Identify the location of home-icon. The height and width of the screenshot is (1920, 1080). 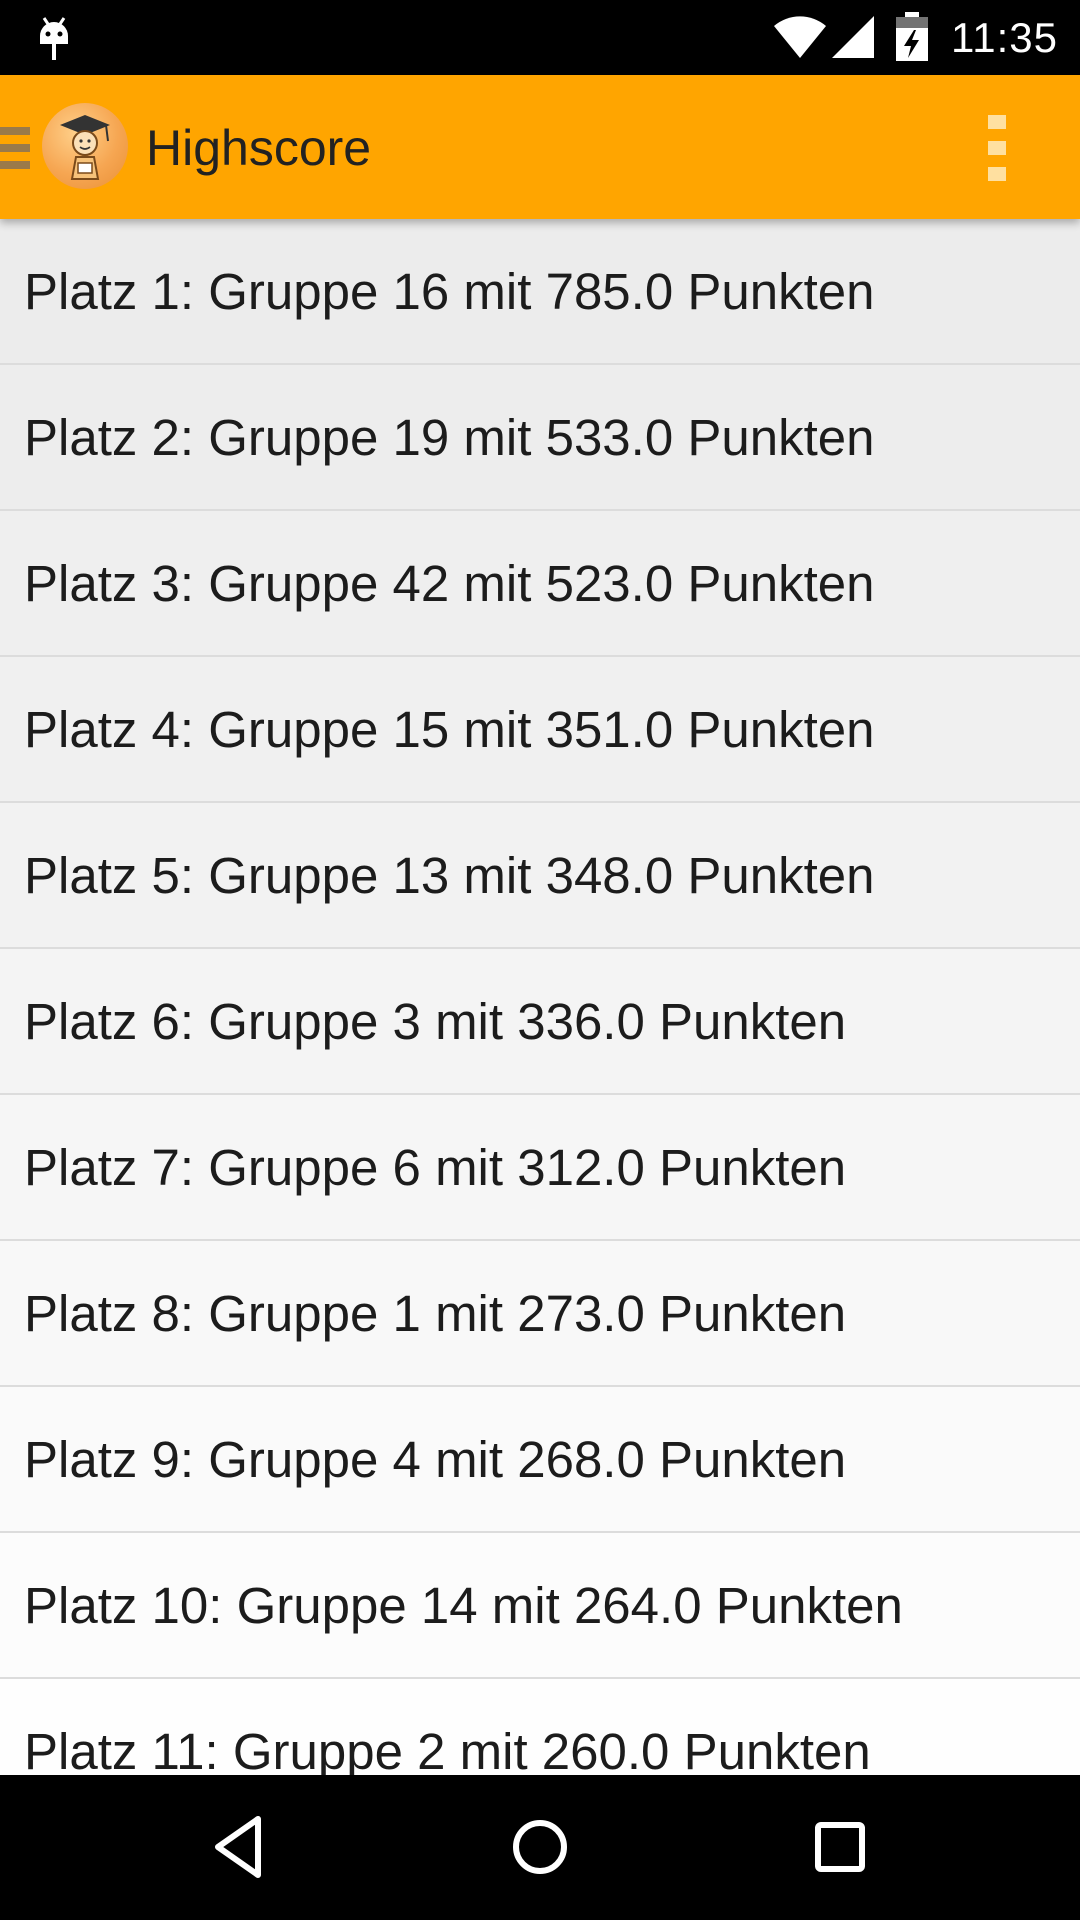
(540, 1847).